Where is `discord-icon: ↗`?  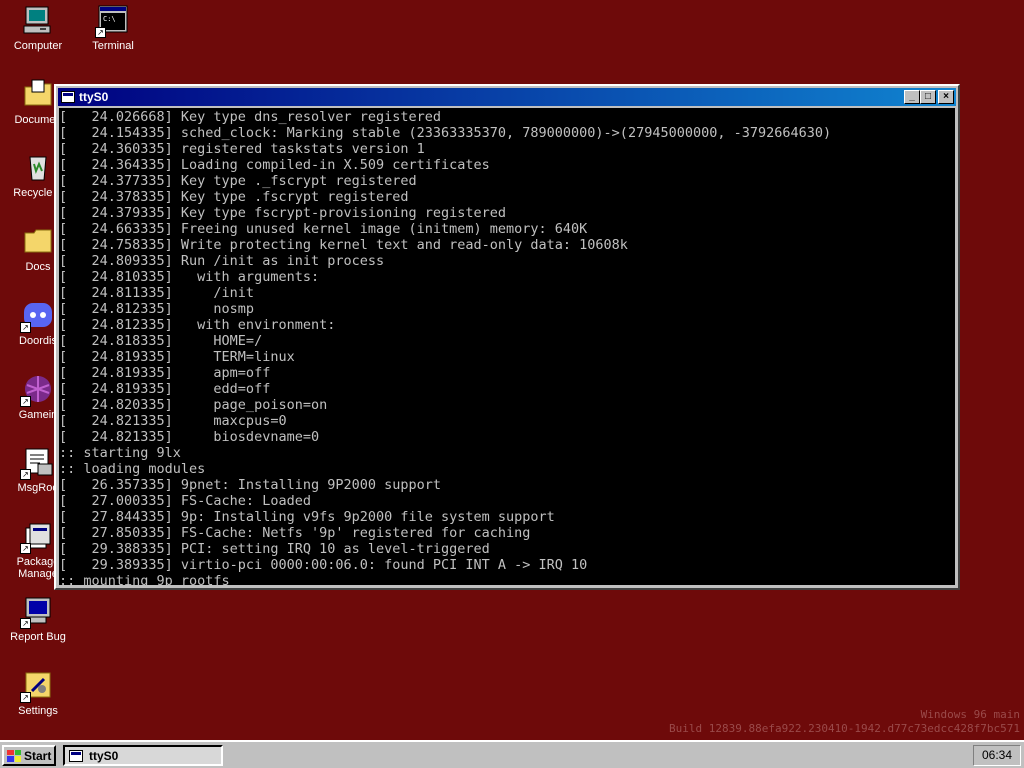 discord-icon: ↗ is located at coordinates (37, 316).